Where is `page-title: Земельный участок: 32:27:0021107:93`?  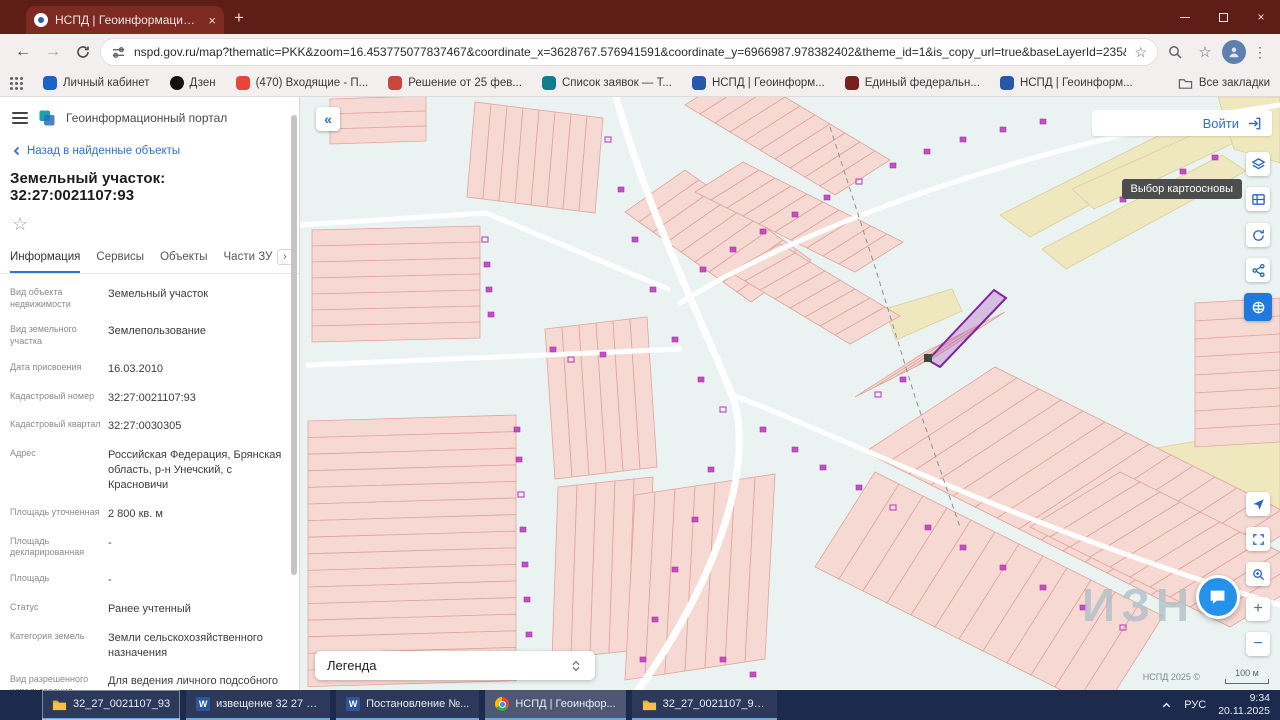 page-title: Земельный участок: 32:27:0021107:93 is located at coordinates (88, 187).